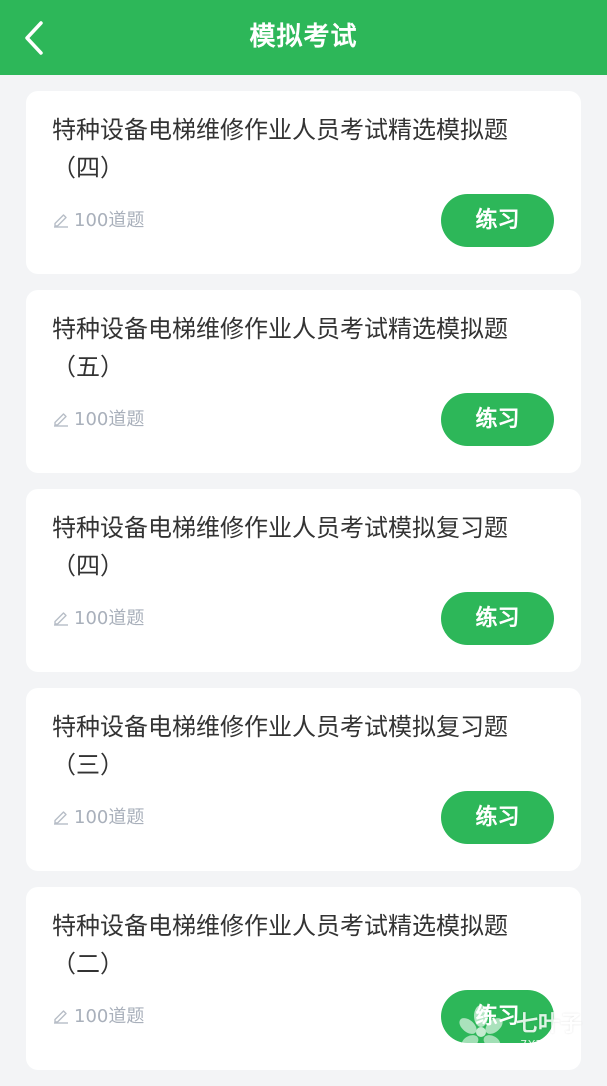 This screenshot has width=607, height=1086. What do you see at coordinates (549, 1044) in the screenshot?
I see `watermark-domain: 7YZ.COM` at bounding box center [549, 1044].